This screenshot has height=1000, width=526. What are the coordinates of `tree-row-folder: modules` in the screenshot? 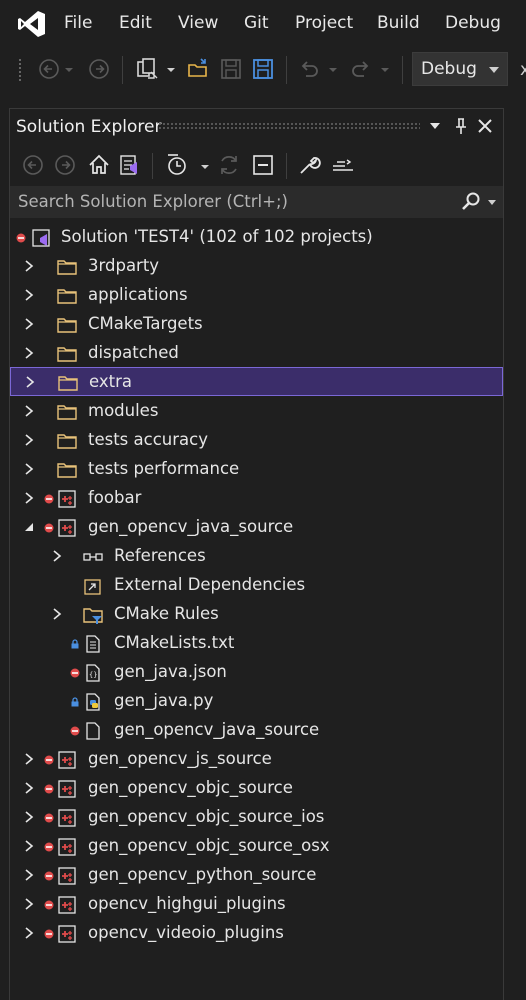 It's located at (256, 411).